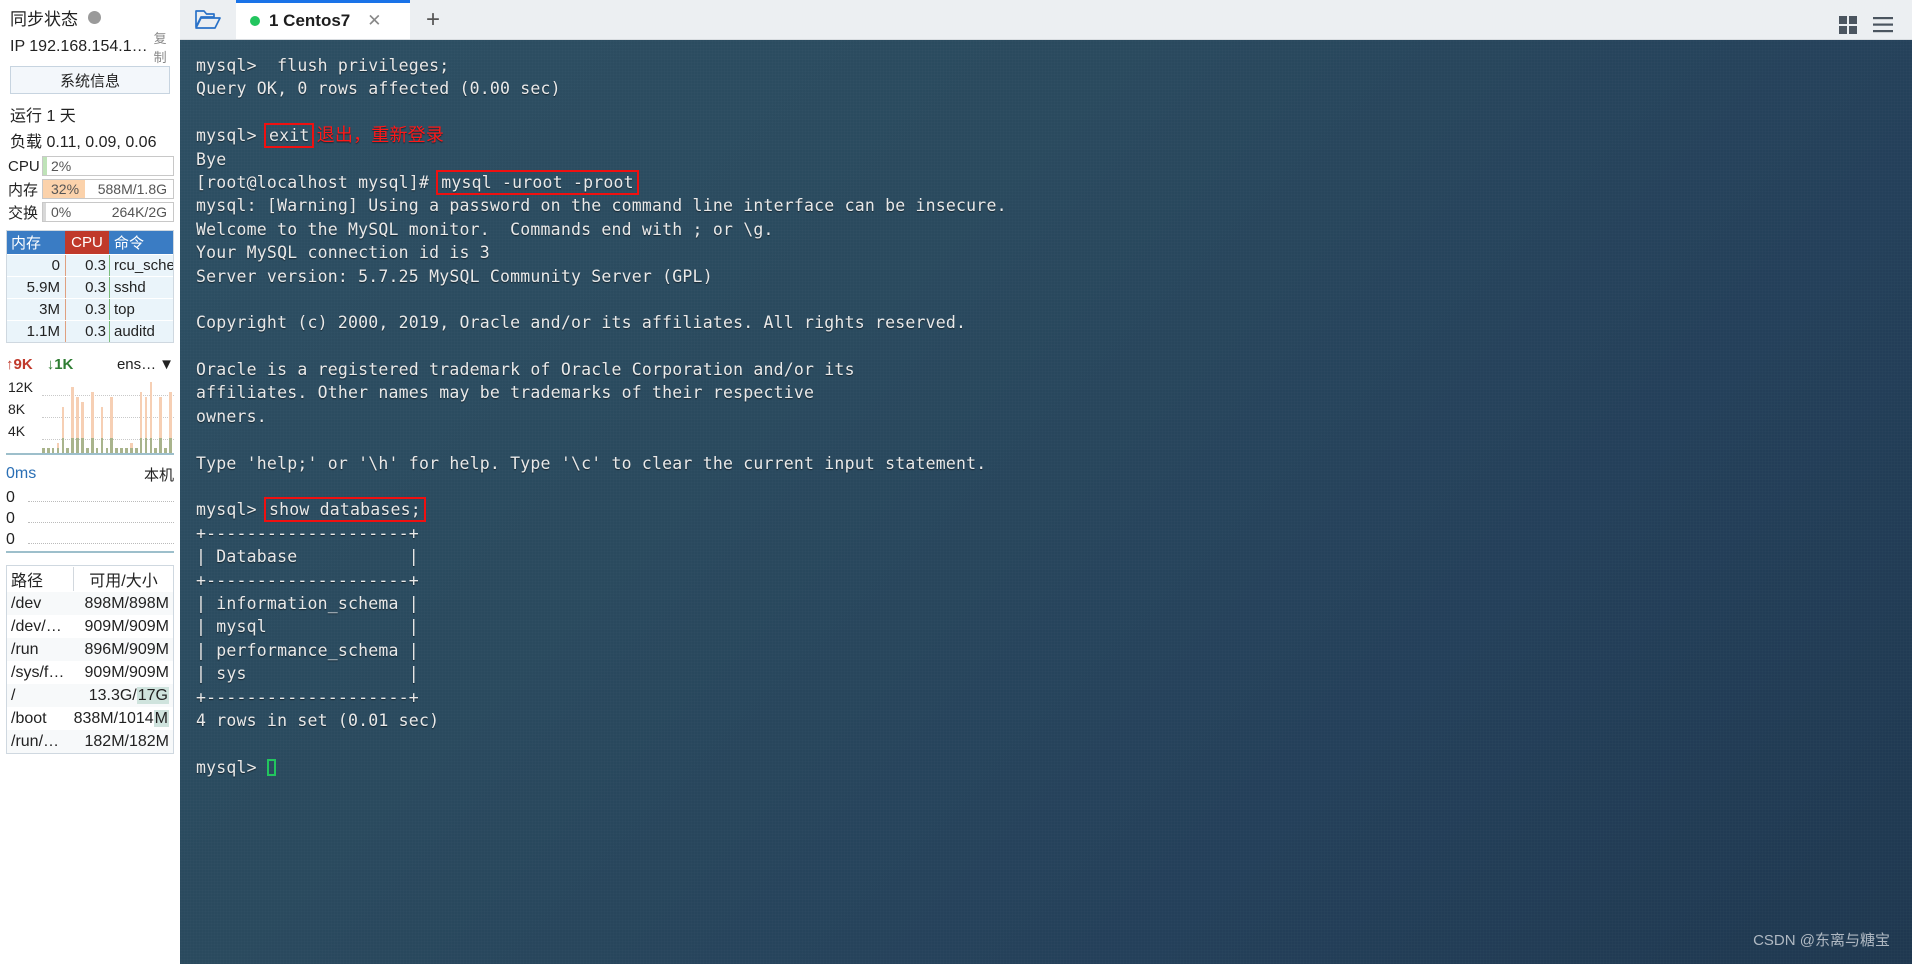  I want to click on meter-label: 交换, so click(23, 213).